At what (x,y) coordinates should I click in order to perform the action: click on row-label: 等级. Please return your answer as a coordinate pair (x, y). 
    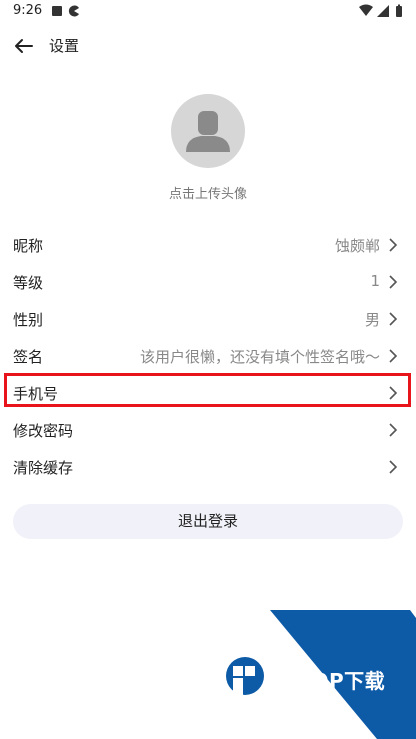
    Looking at the image, I should click on (28, 283).